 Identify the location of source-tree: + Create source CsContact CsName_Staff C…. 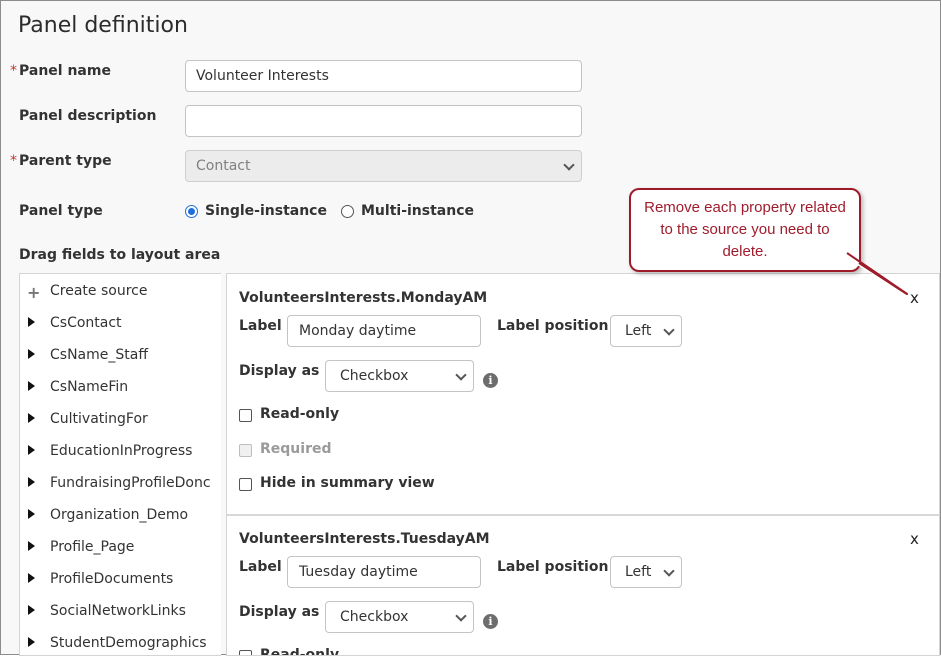
(120, 464).